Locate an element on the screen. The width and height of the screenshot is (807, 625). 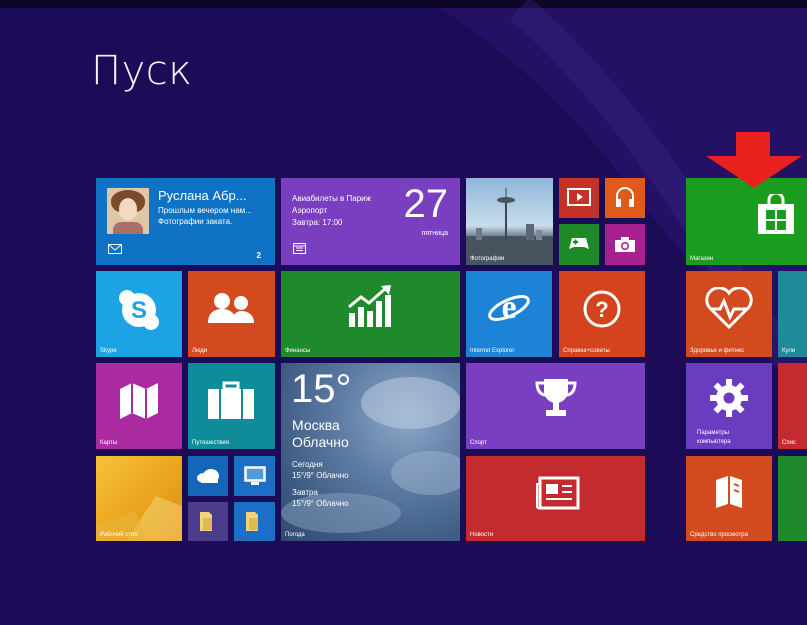
photos-label: Фотографии is located at coordinates (487, 259).